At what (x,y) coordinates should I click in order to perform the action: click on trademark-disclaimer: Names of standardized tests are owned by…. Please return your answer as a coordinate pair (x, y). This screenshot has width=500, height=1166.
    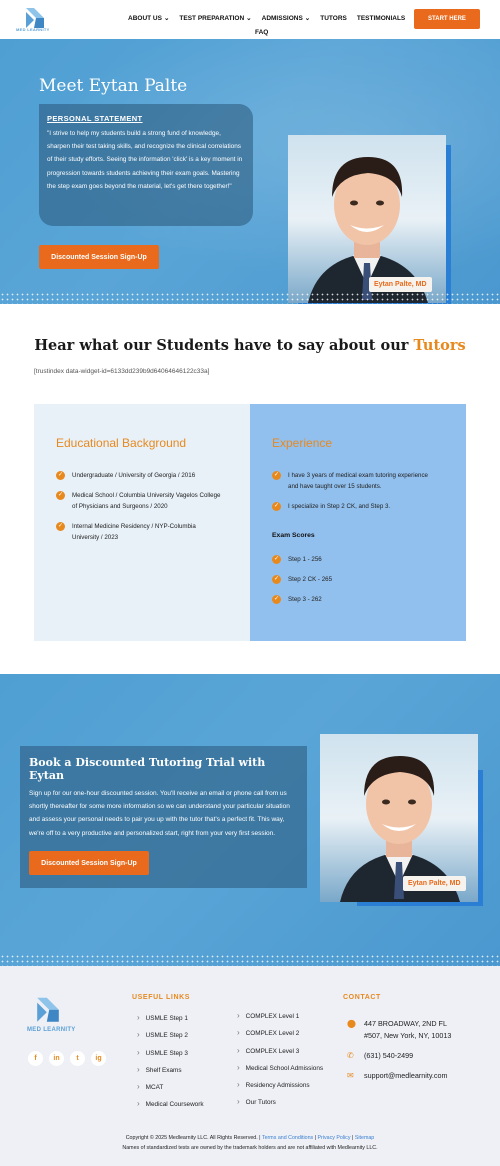
    Looking at the image, I should click on (250, 1148).